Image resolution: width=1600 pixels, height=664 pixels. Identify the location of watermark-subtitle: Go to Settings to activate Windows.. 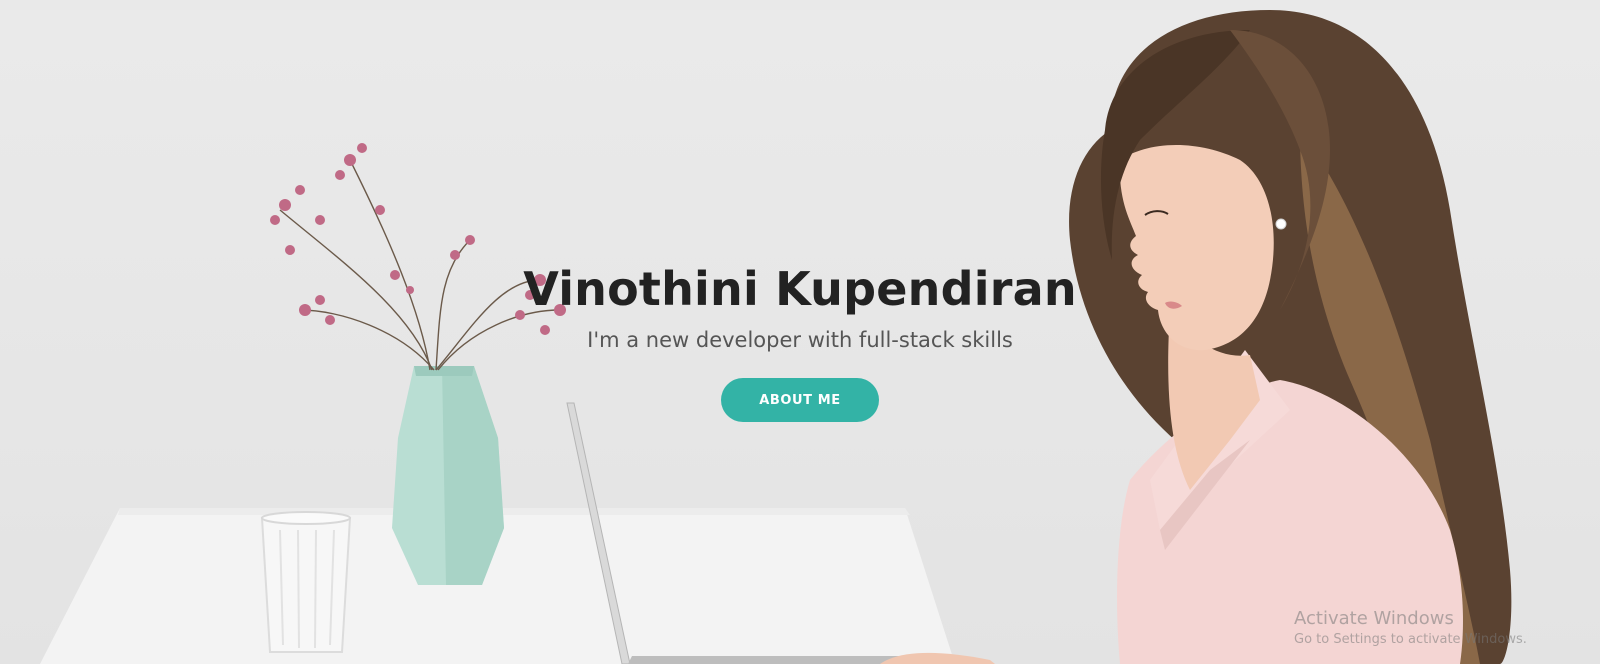
(1410, 639).